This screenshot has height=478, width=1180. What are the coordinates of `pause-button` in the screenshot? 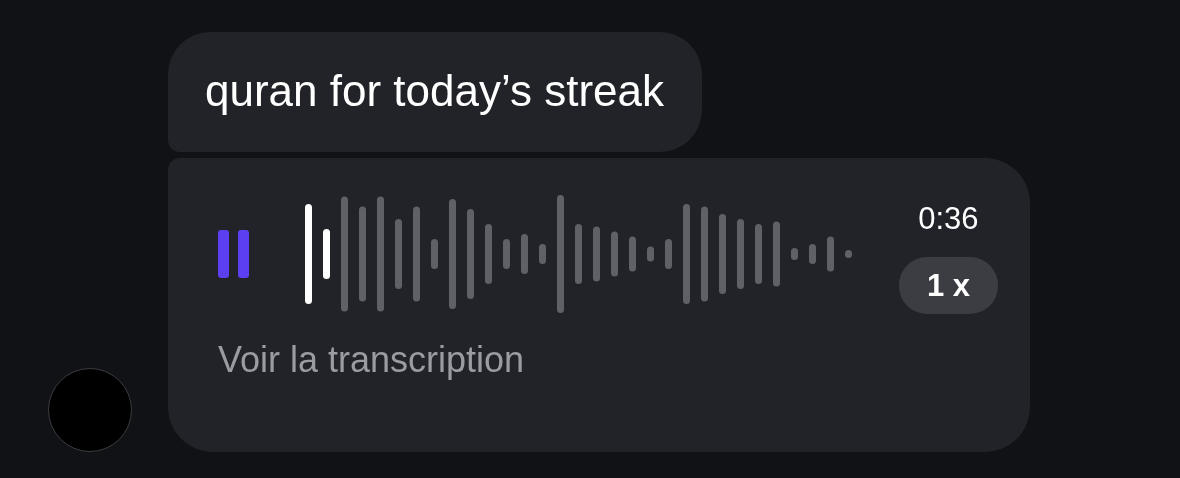 It's located at (233, 254).